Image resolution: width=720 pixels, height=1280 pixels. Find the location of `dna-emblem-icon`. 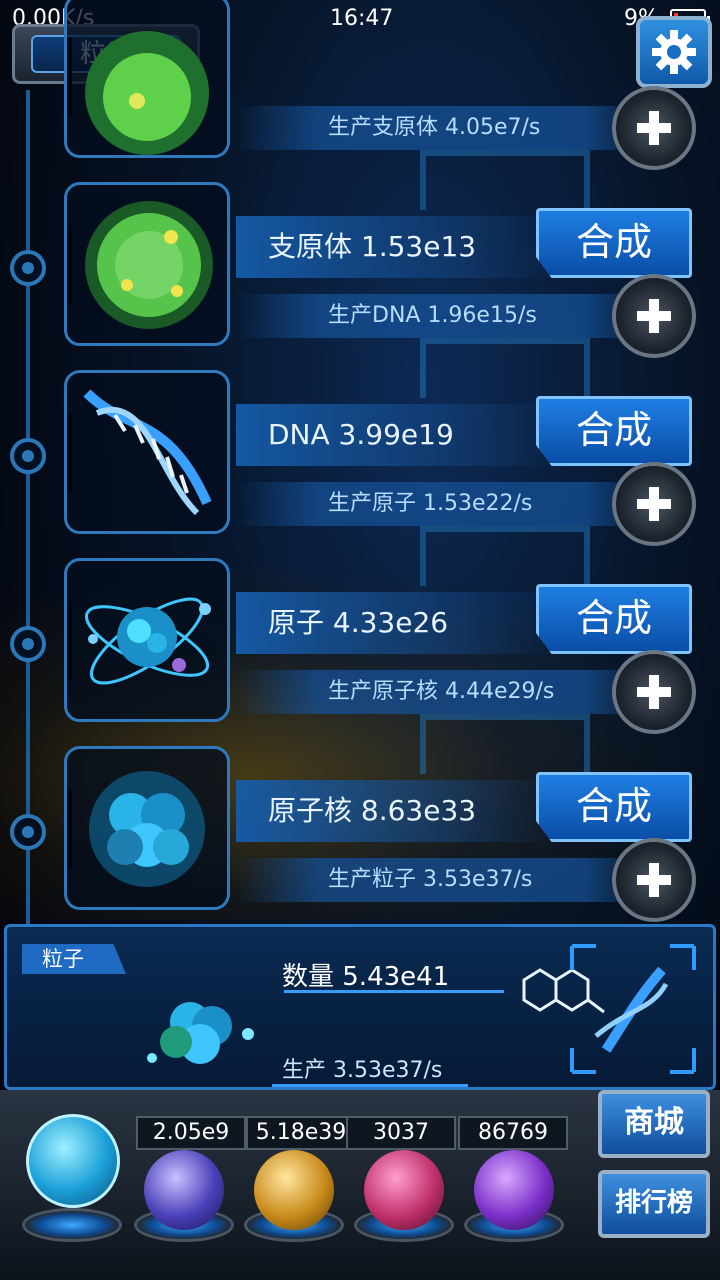

dna-emblem-icon is located at coordinates (633, 1009).